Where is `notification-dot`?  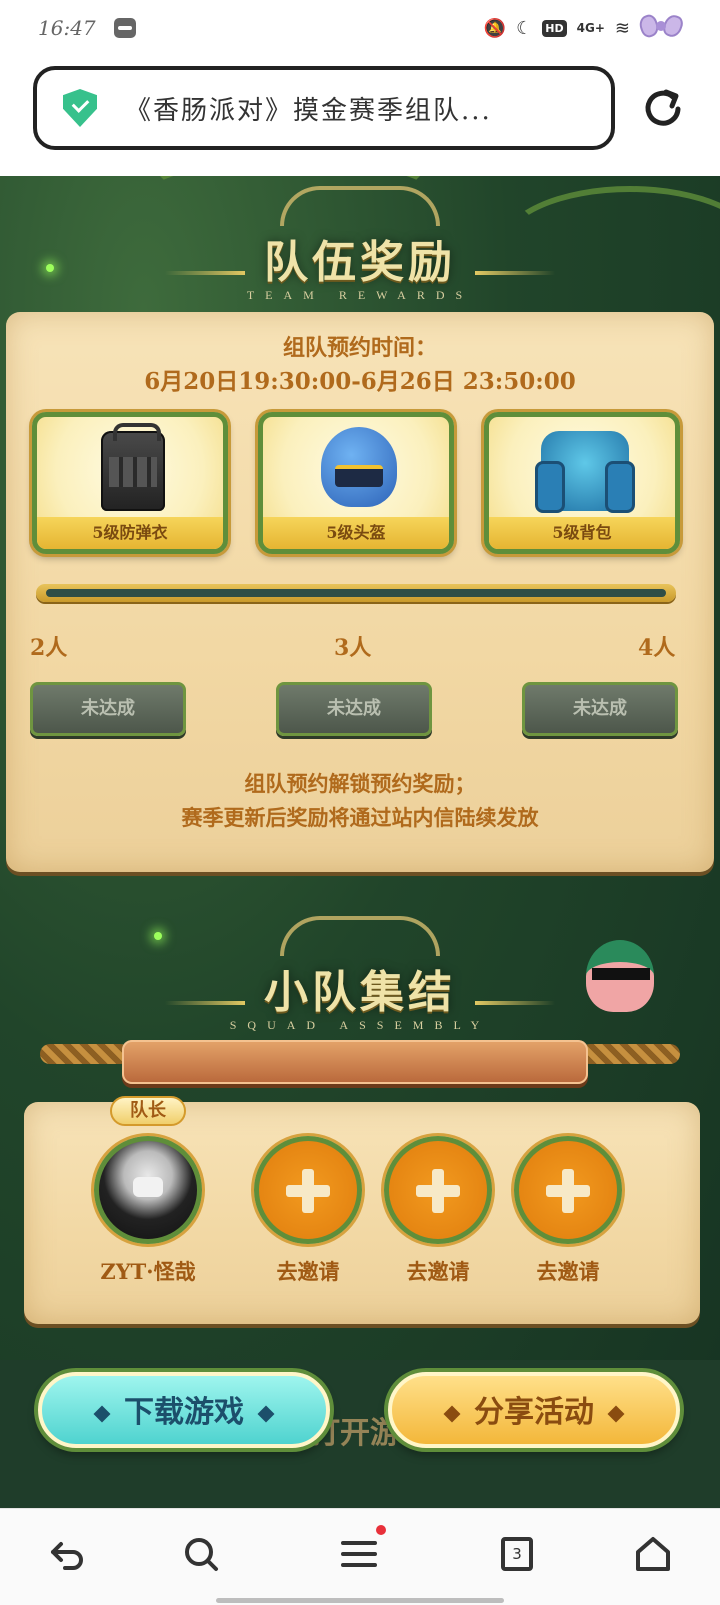 notification-dot is located at coordinates (381, 1530).